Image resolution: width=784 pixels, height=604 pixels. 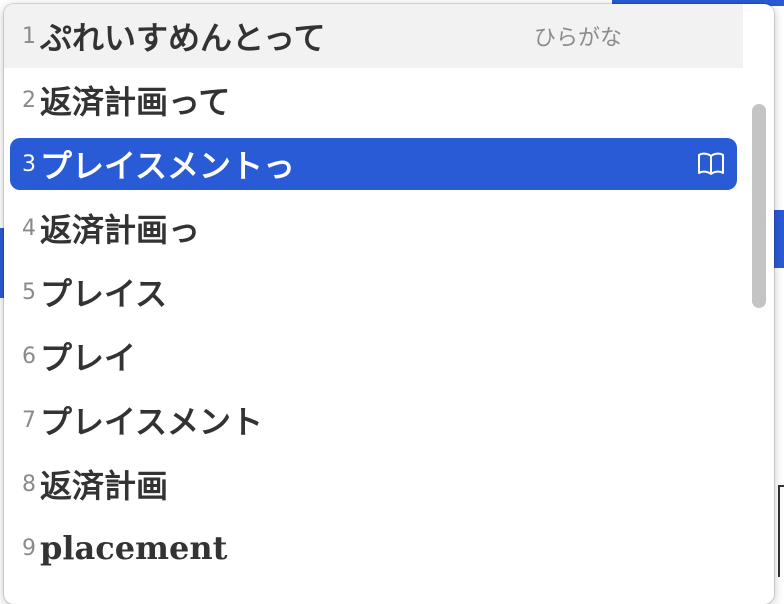 What do you see at coordinates (120, 230) in the screenshot?
I see `candidate-text: 返済計画っ` at bounding box center [120, 230].